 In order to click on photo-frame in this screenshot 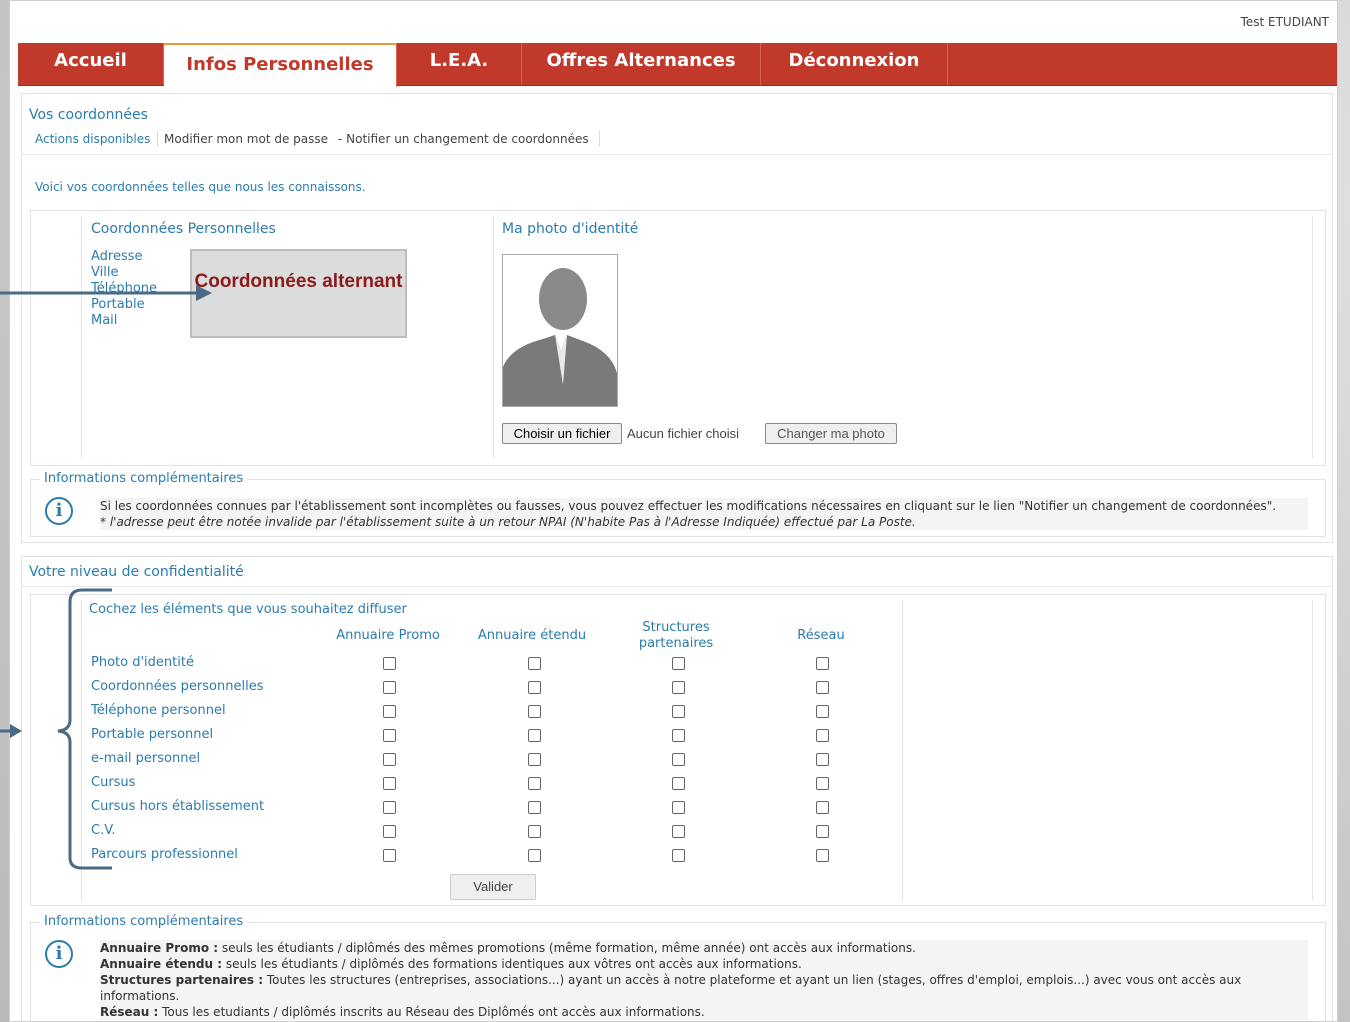, I will do `click(560, 330)`.